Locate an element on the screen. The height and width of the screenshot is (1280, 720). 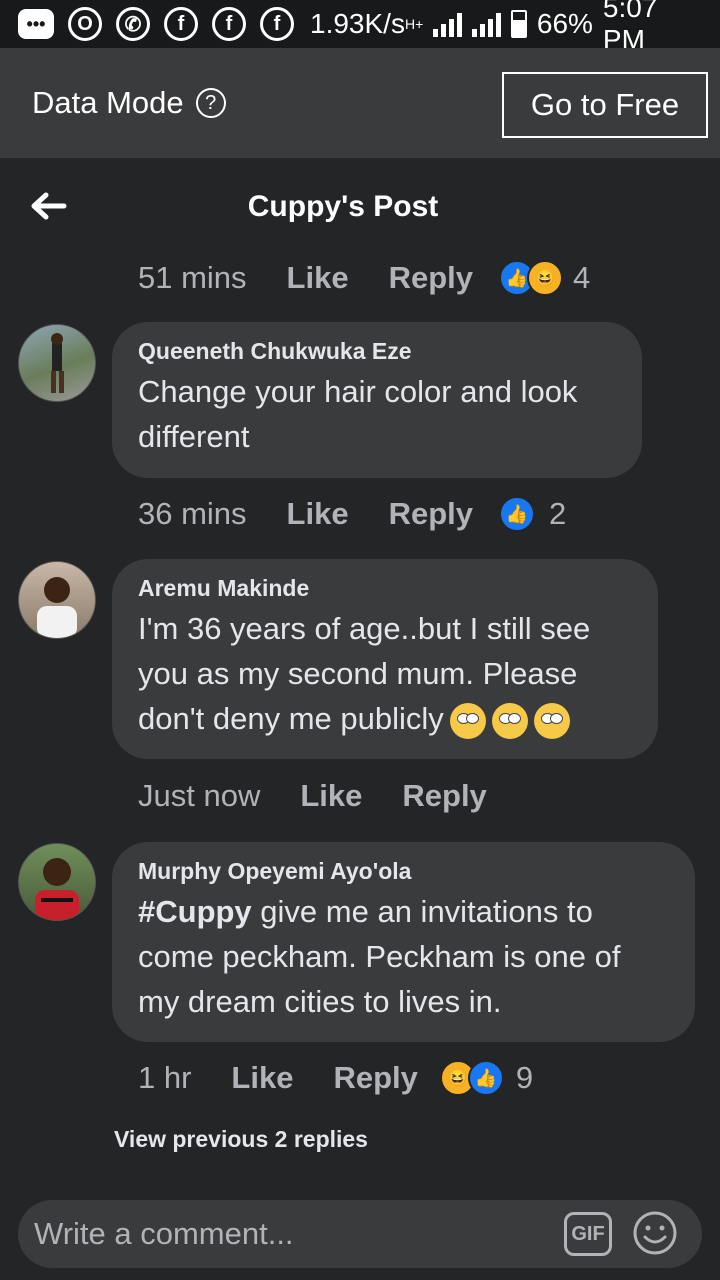
status-bar: ••• O ✆ f f f 1.93K/s H+ 66% 5:07 PM is located at coordinates (360, 27).